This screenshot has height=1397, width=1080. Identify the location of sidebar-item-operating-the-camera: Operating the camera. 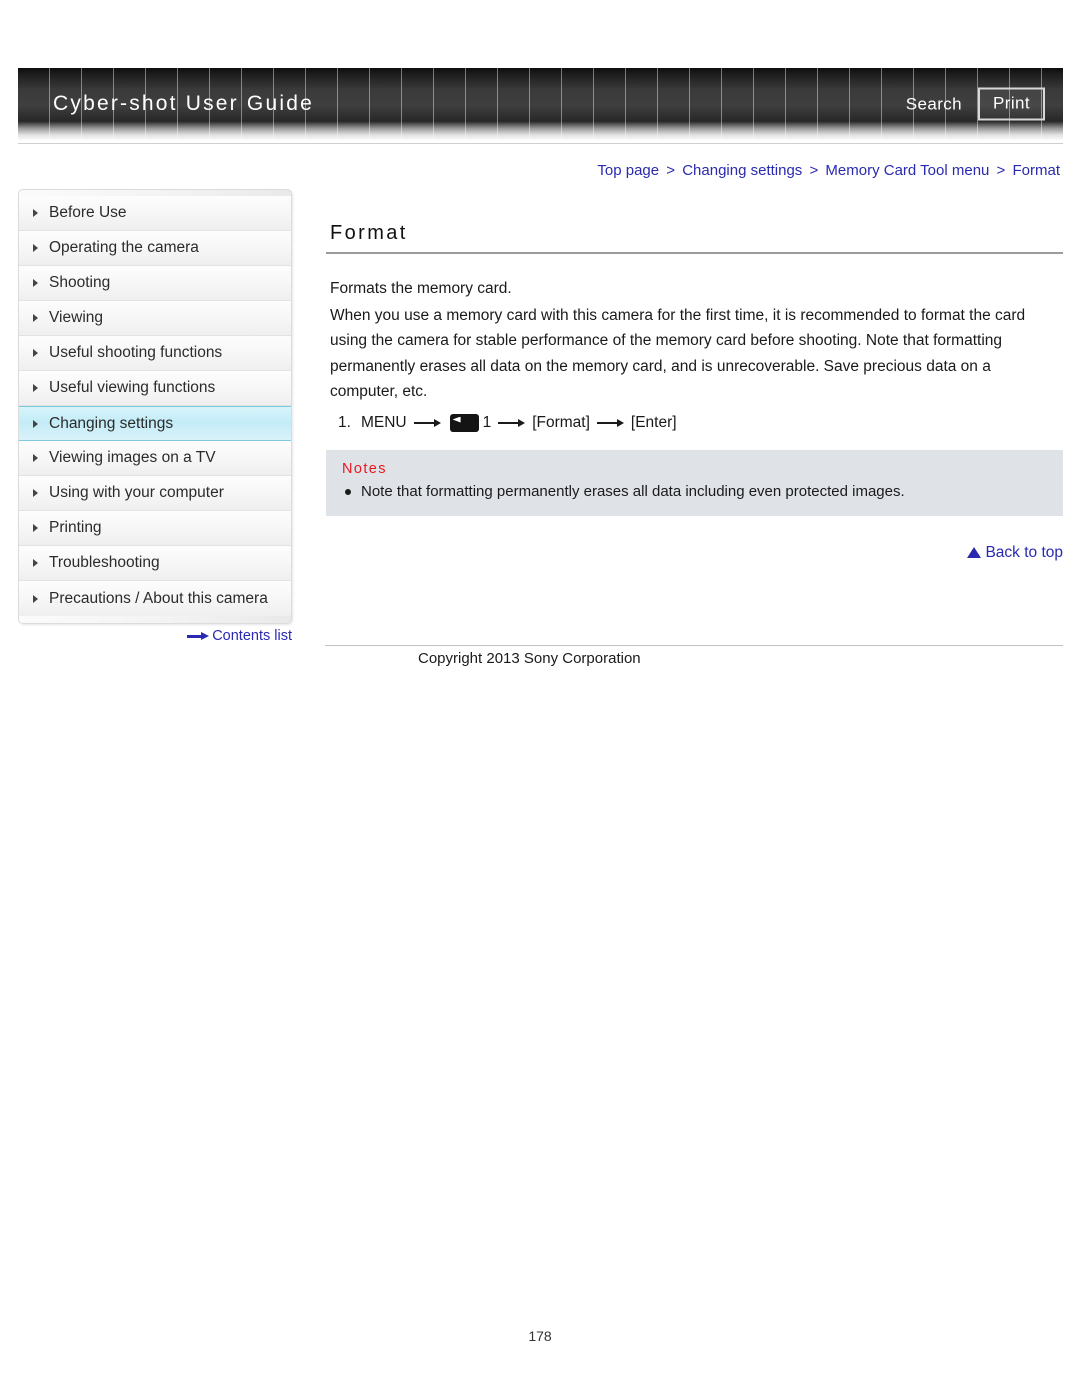
(155, 248).